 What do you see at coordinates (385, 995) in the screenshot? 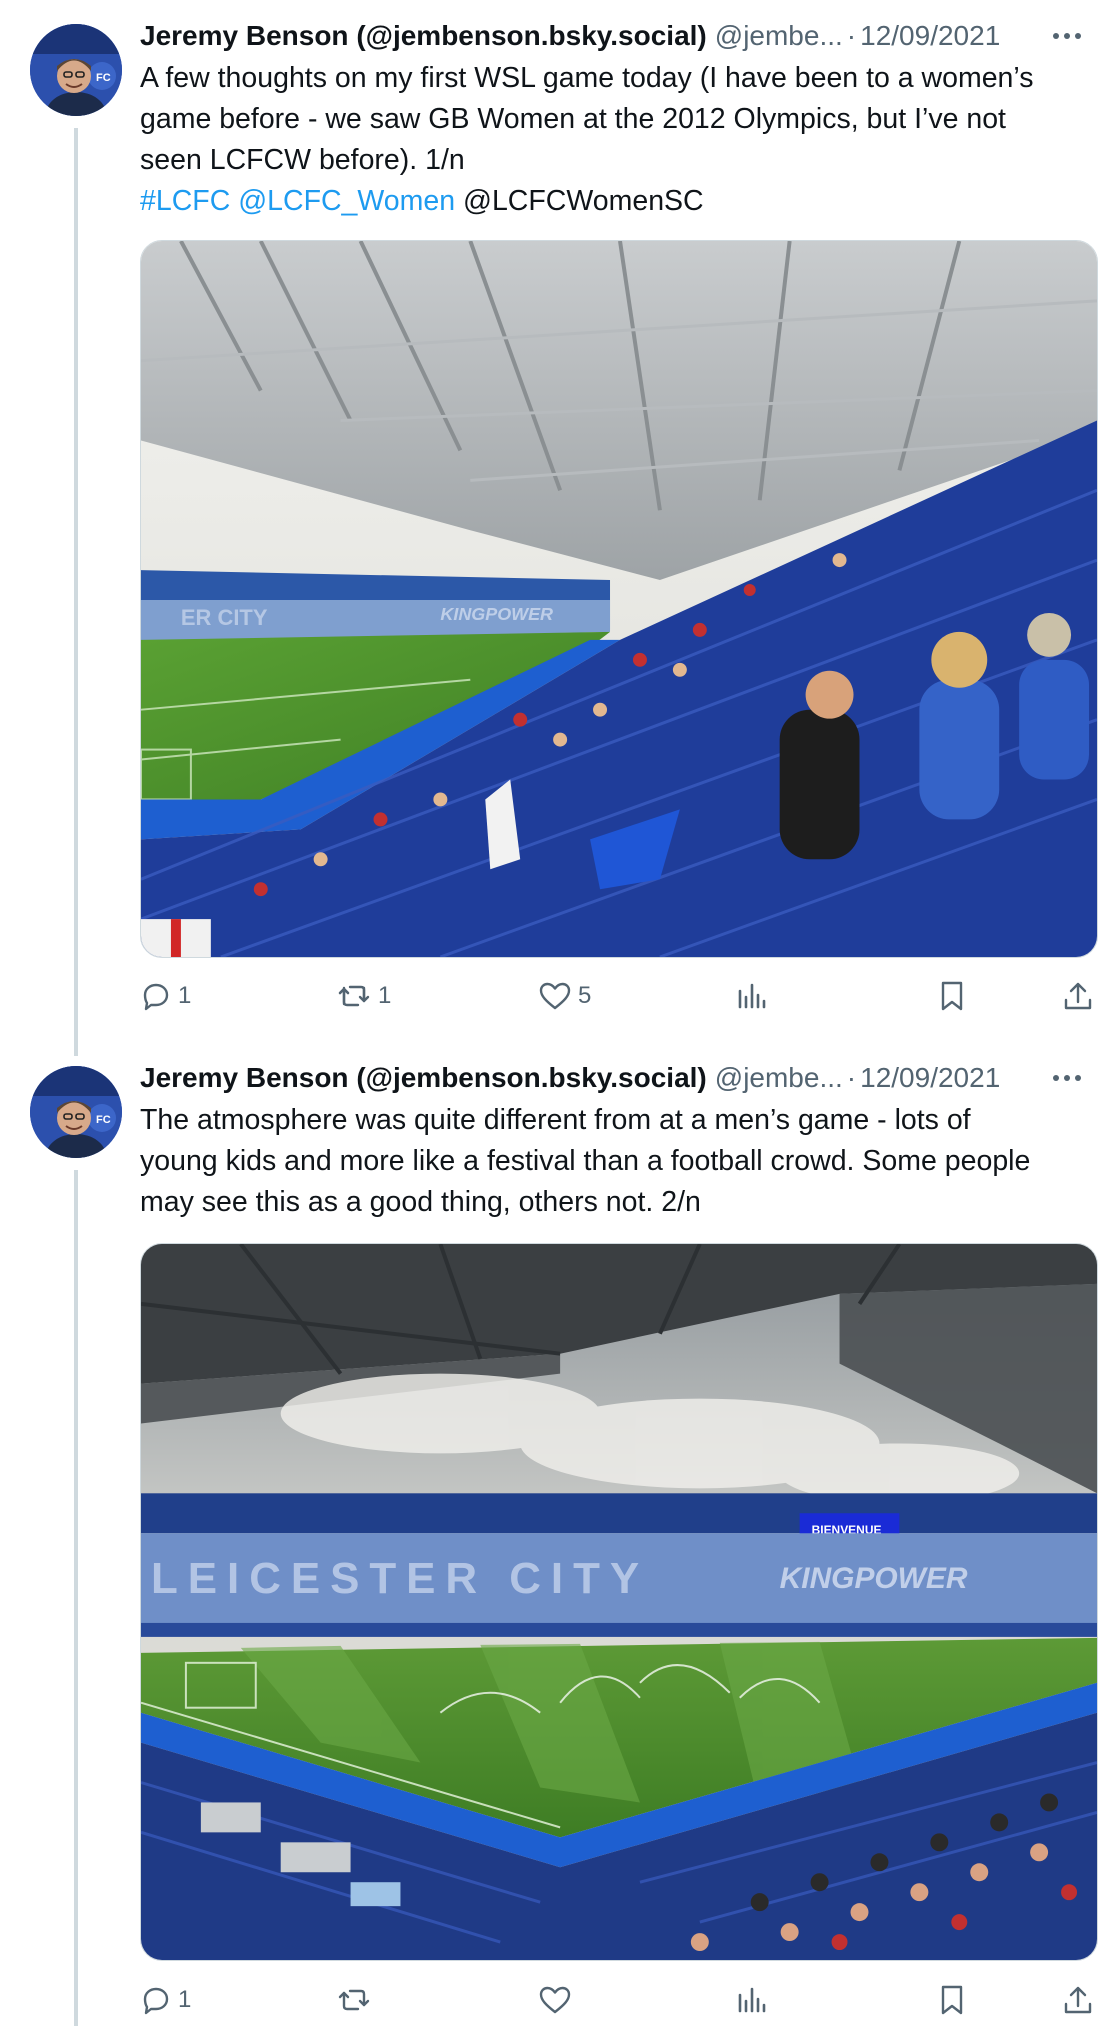
I see `repost-count: 1` at bounding box center [385, 995].